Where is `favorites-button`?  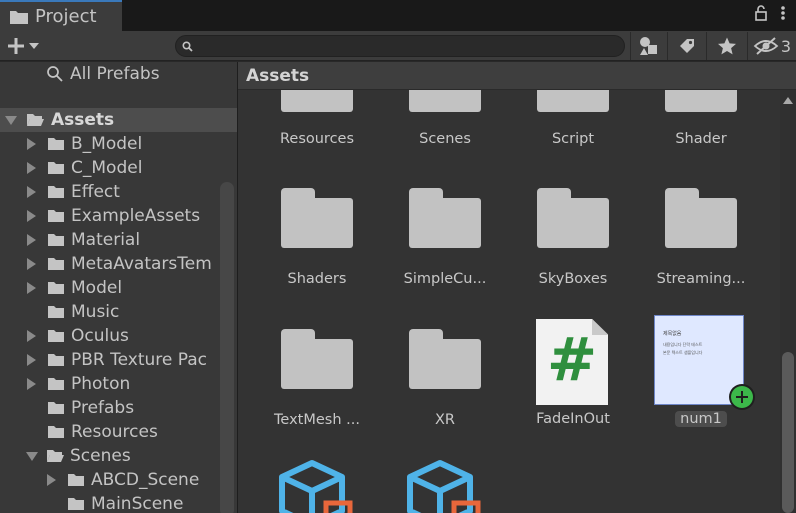
favorites-button is located at coordinates (726, 46).